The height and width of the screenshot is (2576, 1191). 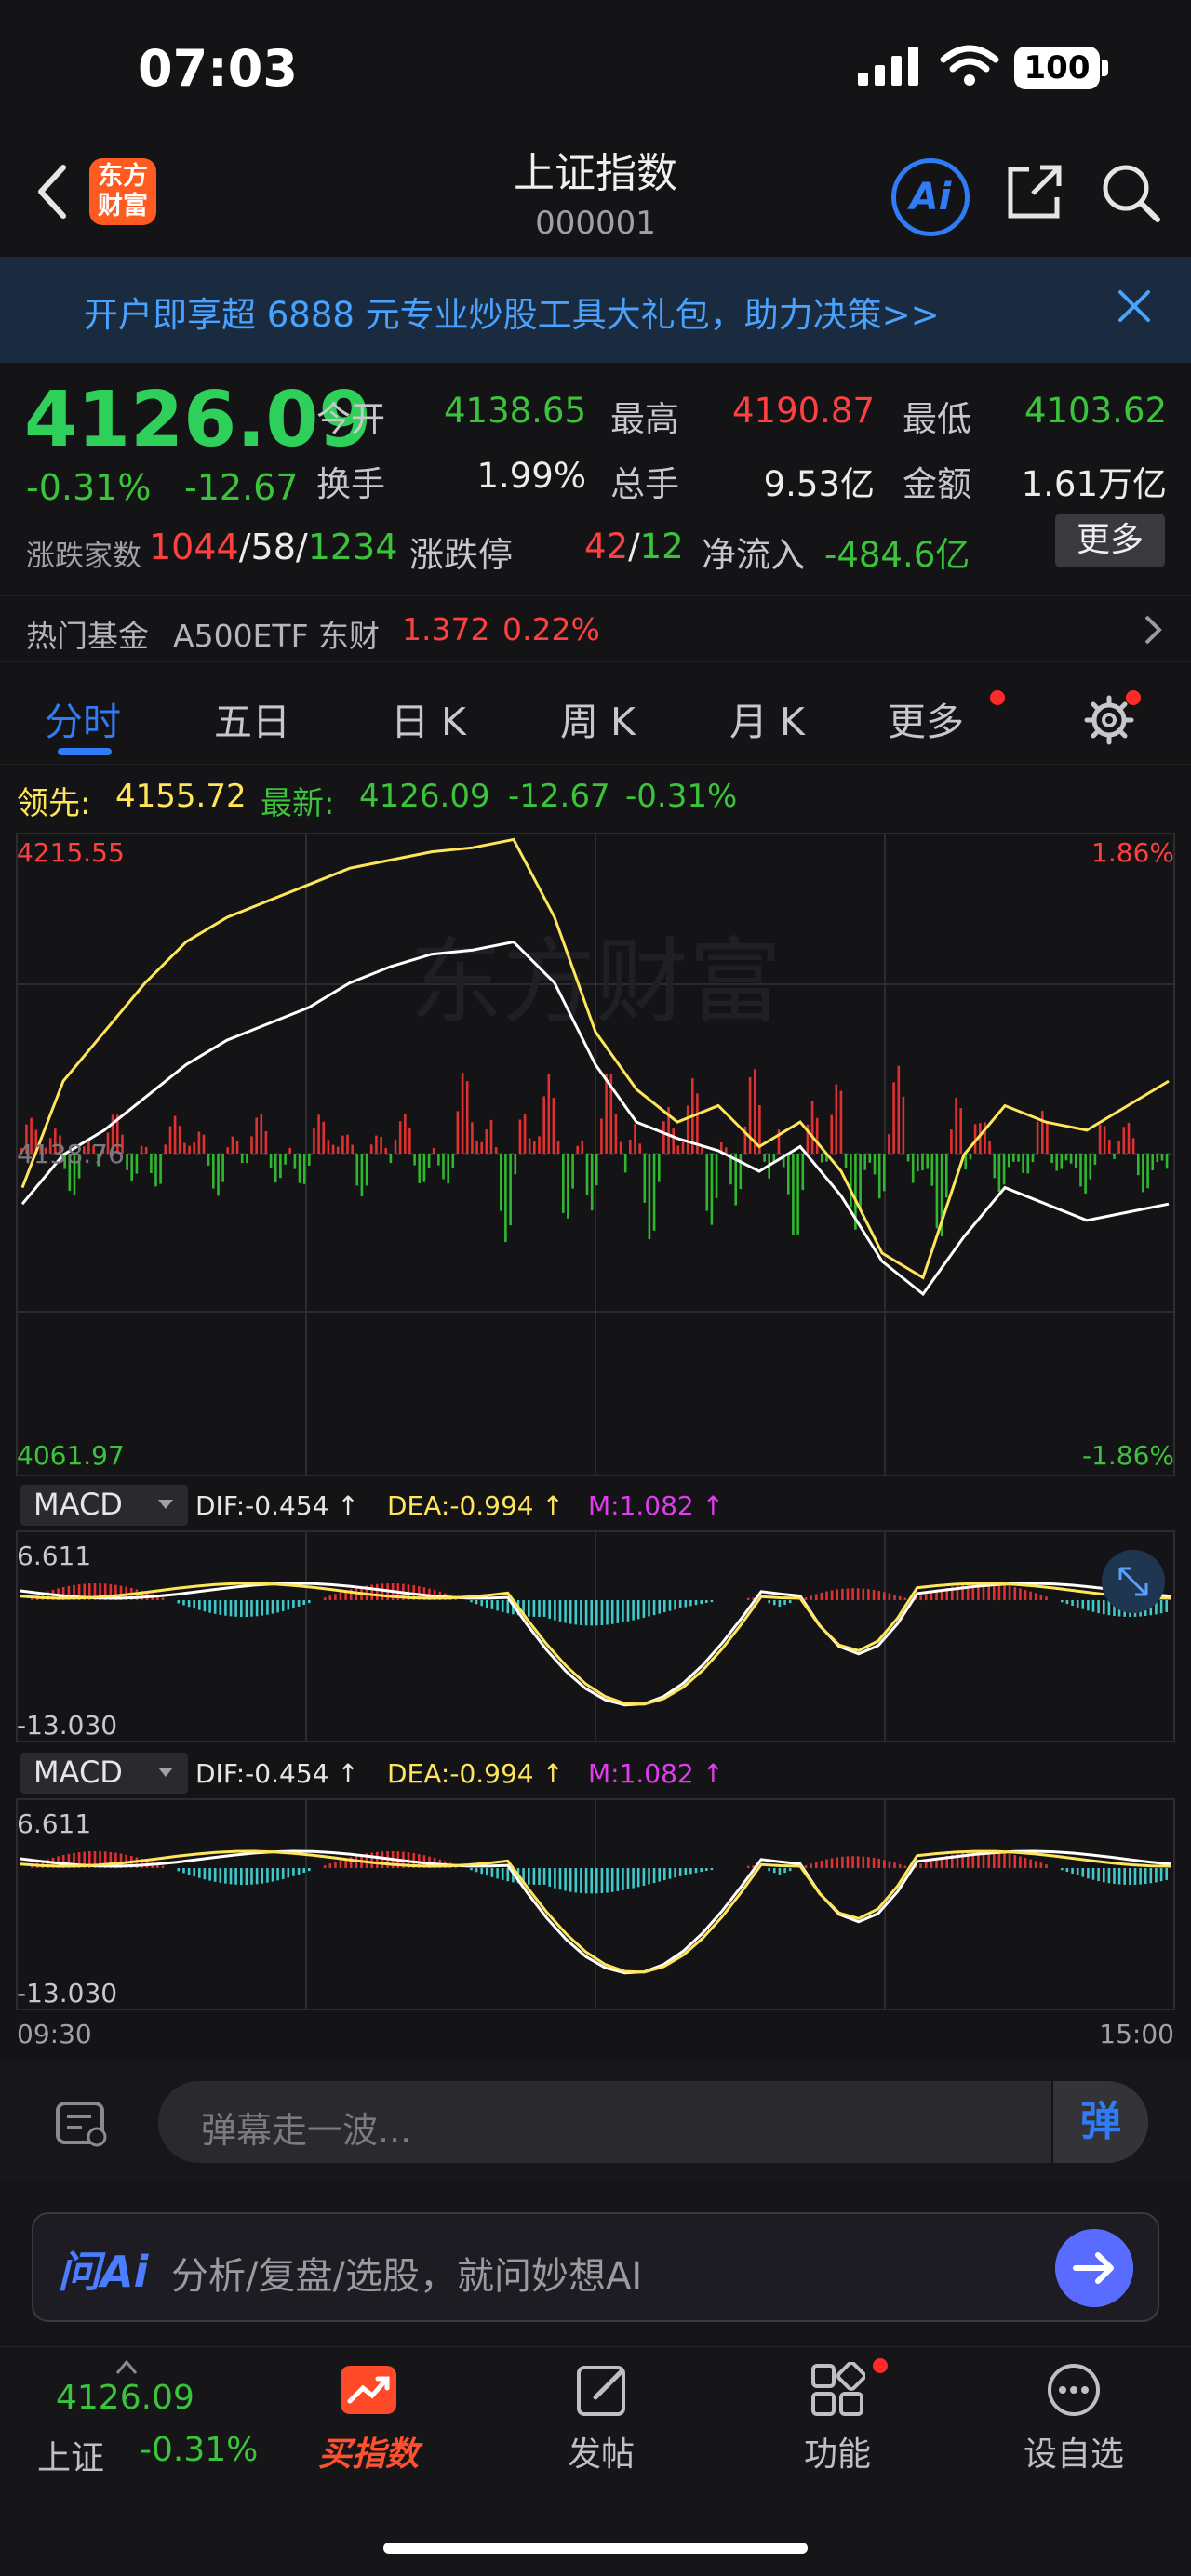 I want to click on tab-daily-k: 日 K, so click(x=428, y=718).